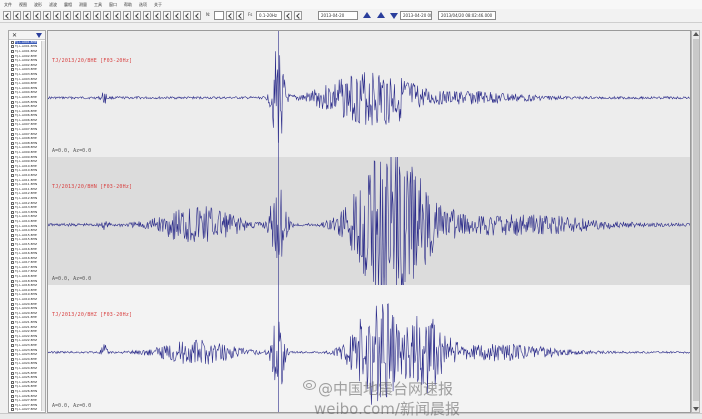  Describe the element at coordinates (39, 35) in the screenshot. I see `dropdown-arrow-icon` at that location.